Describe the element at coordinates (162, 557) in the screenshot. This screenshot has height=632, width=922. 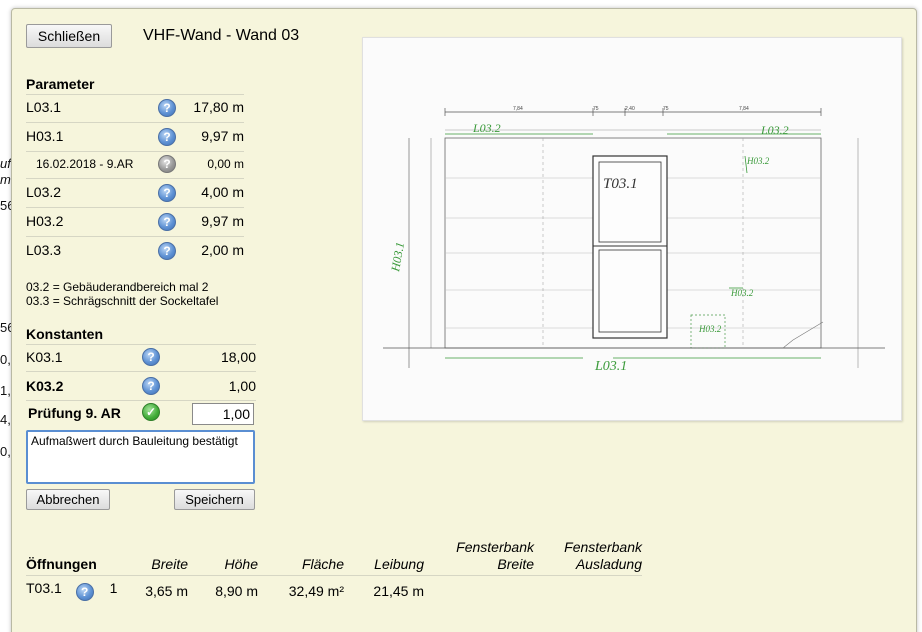
I see `column-header: Breite` at that location.